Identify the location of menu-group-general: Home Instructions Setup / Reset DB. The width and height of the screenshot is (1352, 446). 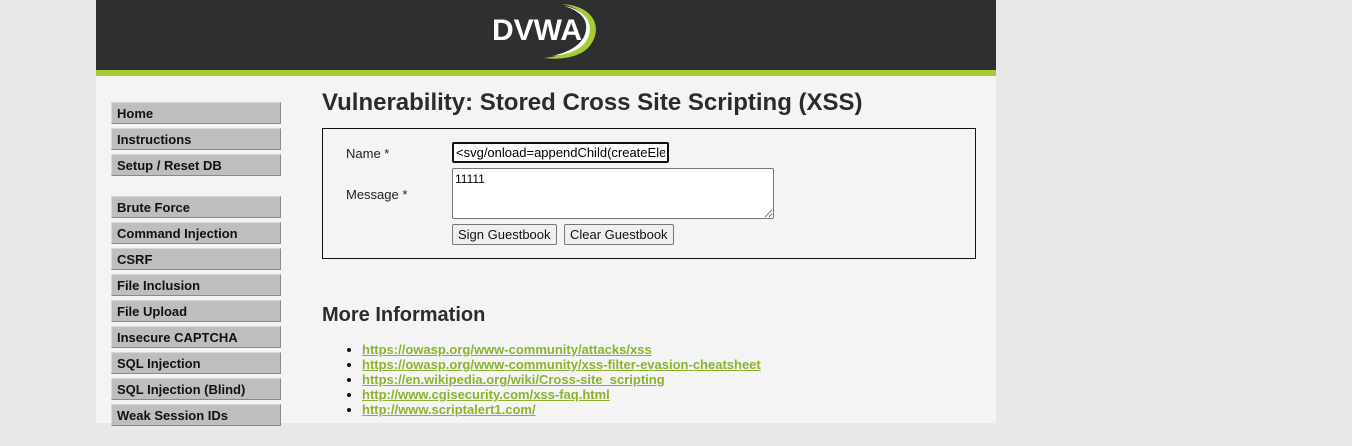
(196, 139).